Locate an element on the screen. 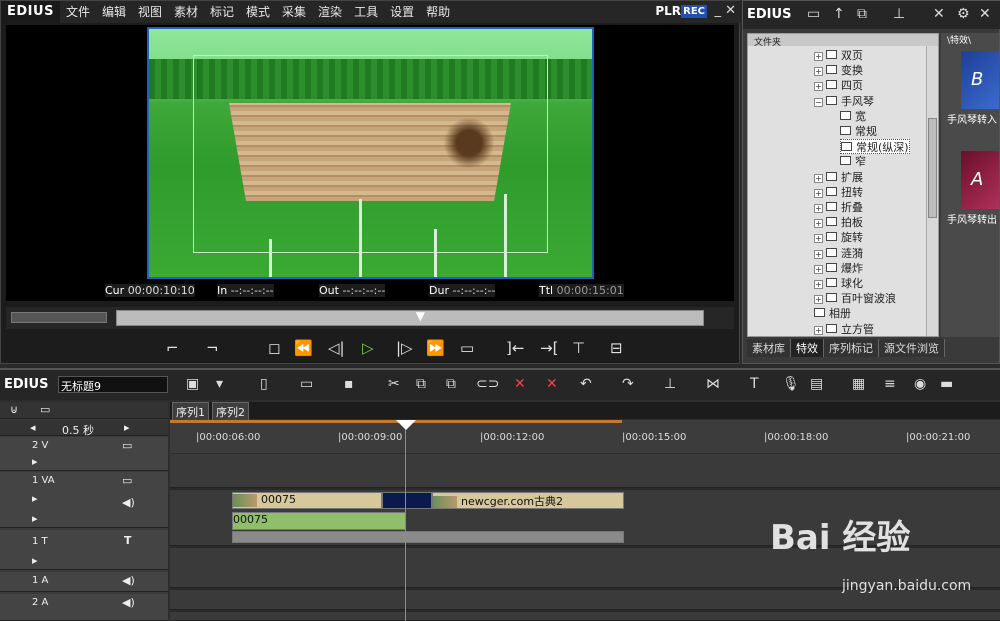  tree-node: + 爆炸 is located at coordinates (838, 268).